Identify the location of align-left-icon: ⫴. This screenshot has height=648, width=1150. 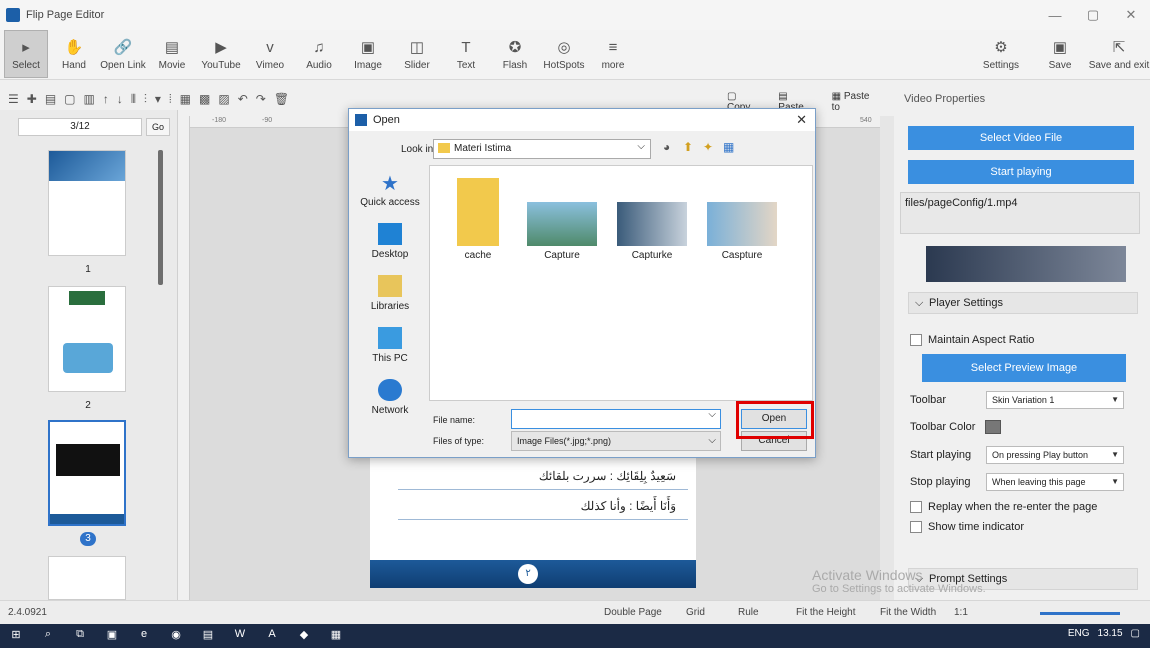
(133, 99).